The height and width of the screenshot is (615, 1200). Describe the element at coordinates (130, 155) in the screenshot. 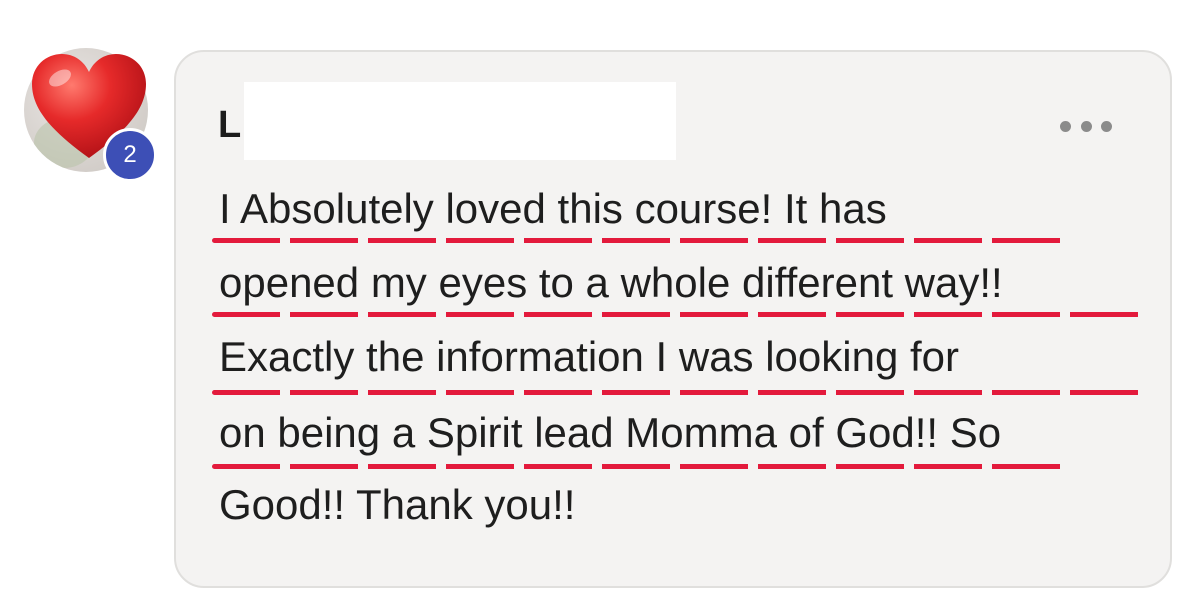

I see `reaction-count-badge: 2` at that location.